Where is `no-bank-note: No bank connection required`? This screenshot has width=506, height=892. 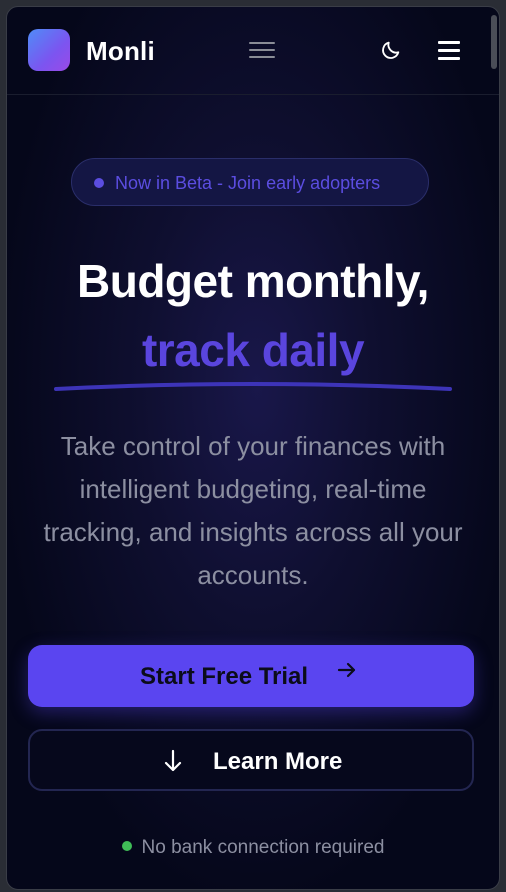
no-bank-note: No bank connection required is located at coordinates (253, 848).